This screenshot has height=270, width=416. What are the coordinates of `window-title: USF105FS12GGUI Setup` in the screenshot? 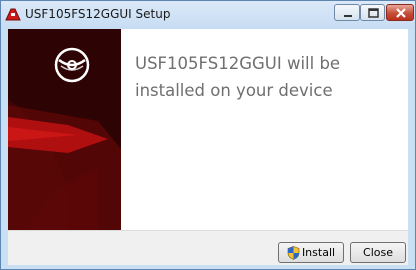 It's located at (98, 14).